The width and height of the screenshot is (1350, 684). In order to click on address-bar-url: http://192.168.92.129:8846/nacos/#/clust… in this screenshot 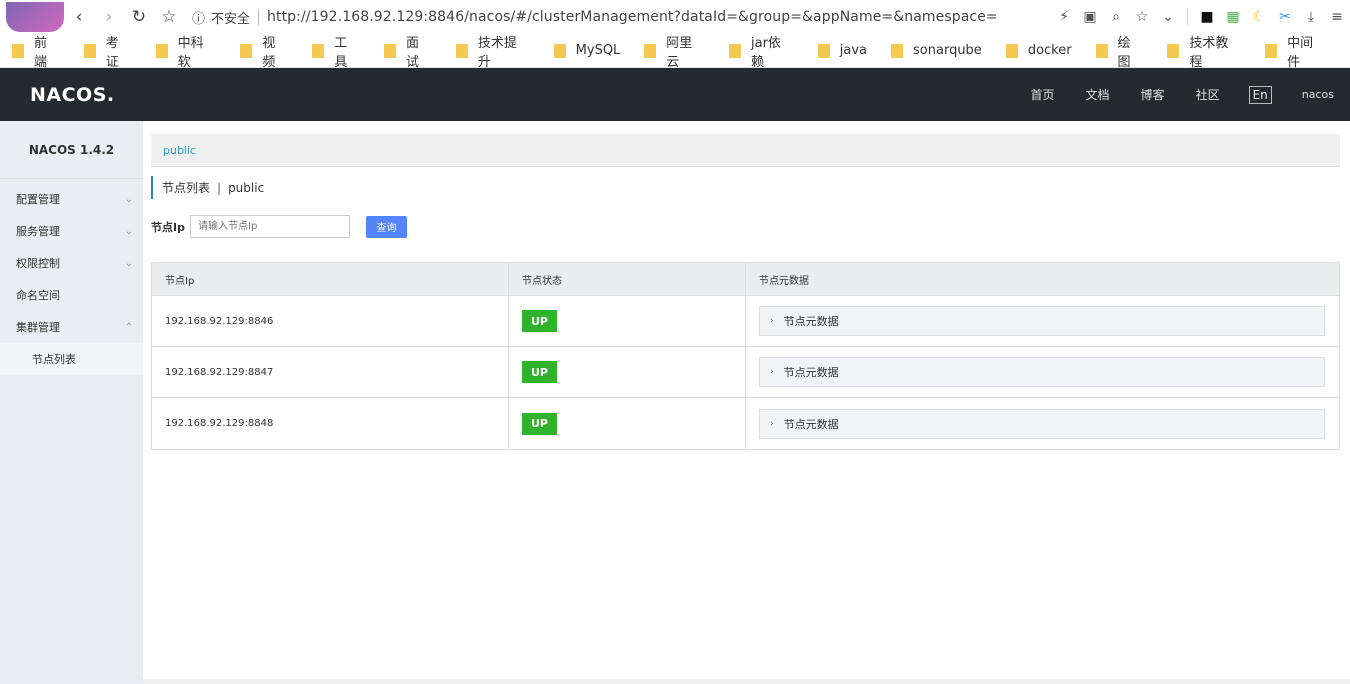, I will do `click(632, 17)`.